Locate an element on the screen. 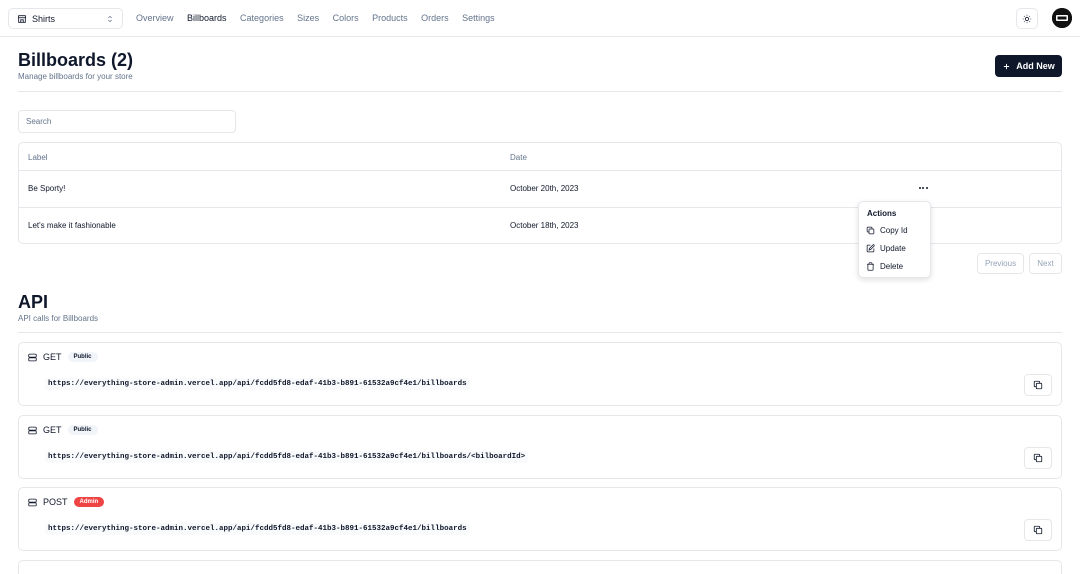 The width and height of the screenshot is (1080, 574). row-label: Be Sporty! is located at coordinates (47, 188).